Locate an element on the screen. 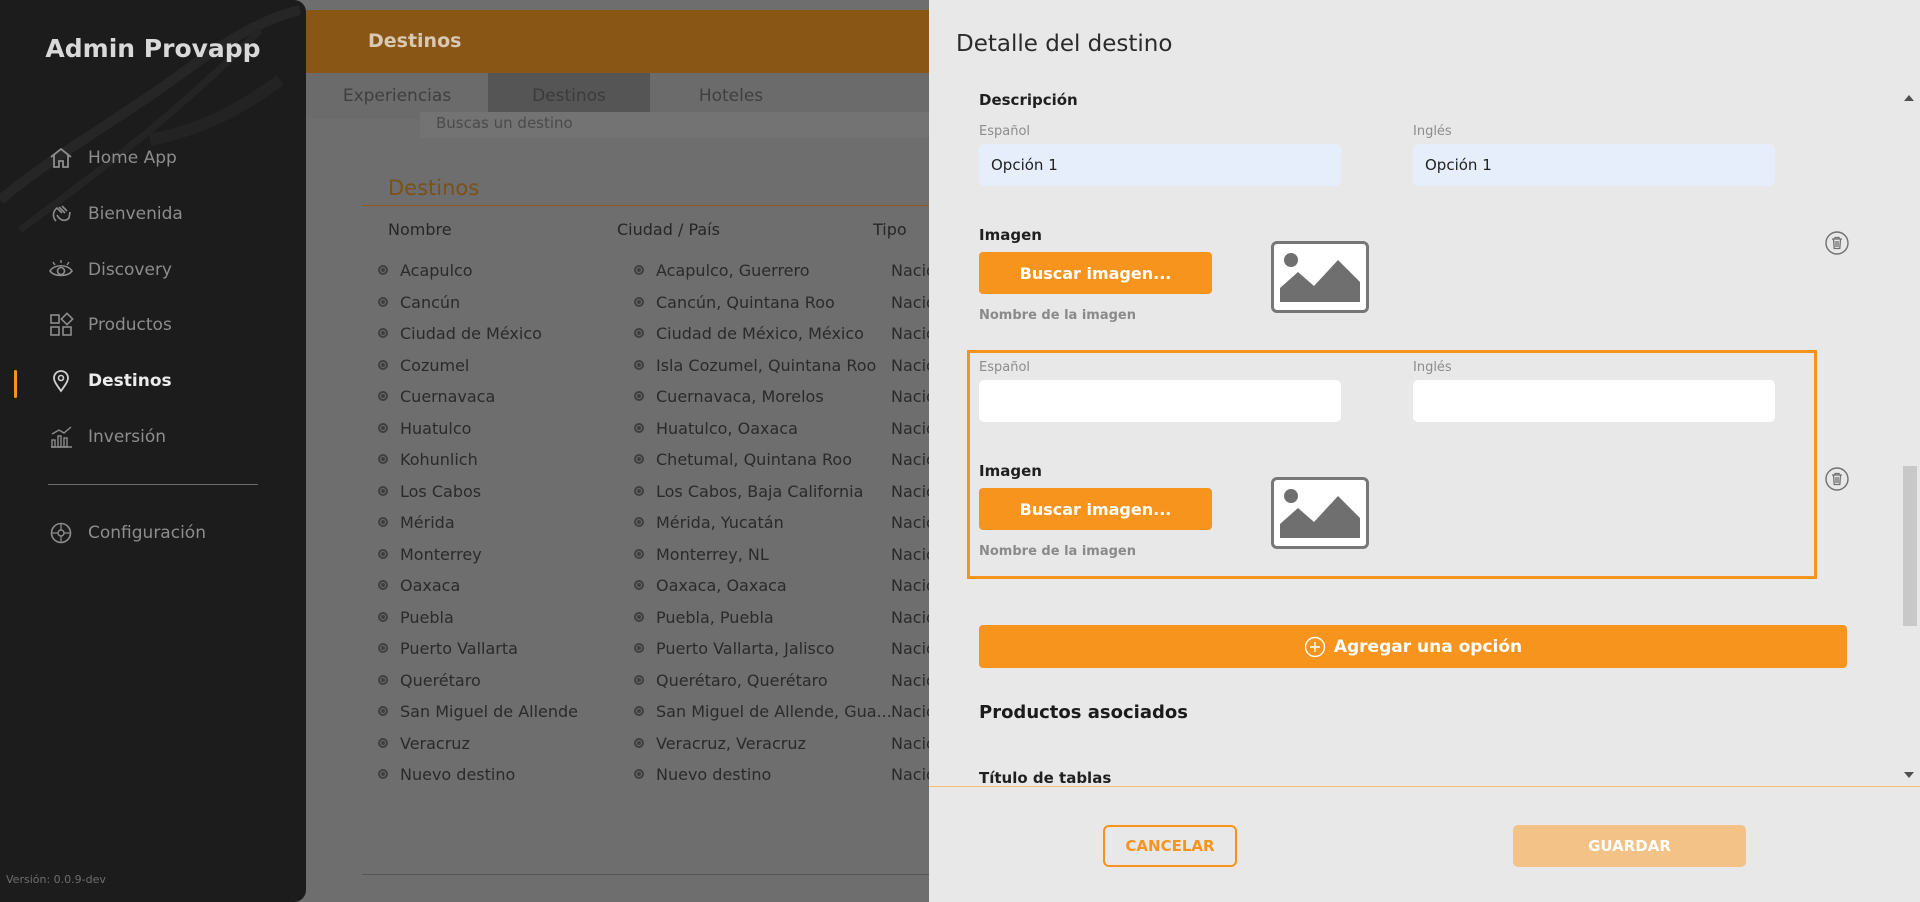 The image size is (1920, 902). home-icon is located at coordinates (61, 157).